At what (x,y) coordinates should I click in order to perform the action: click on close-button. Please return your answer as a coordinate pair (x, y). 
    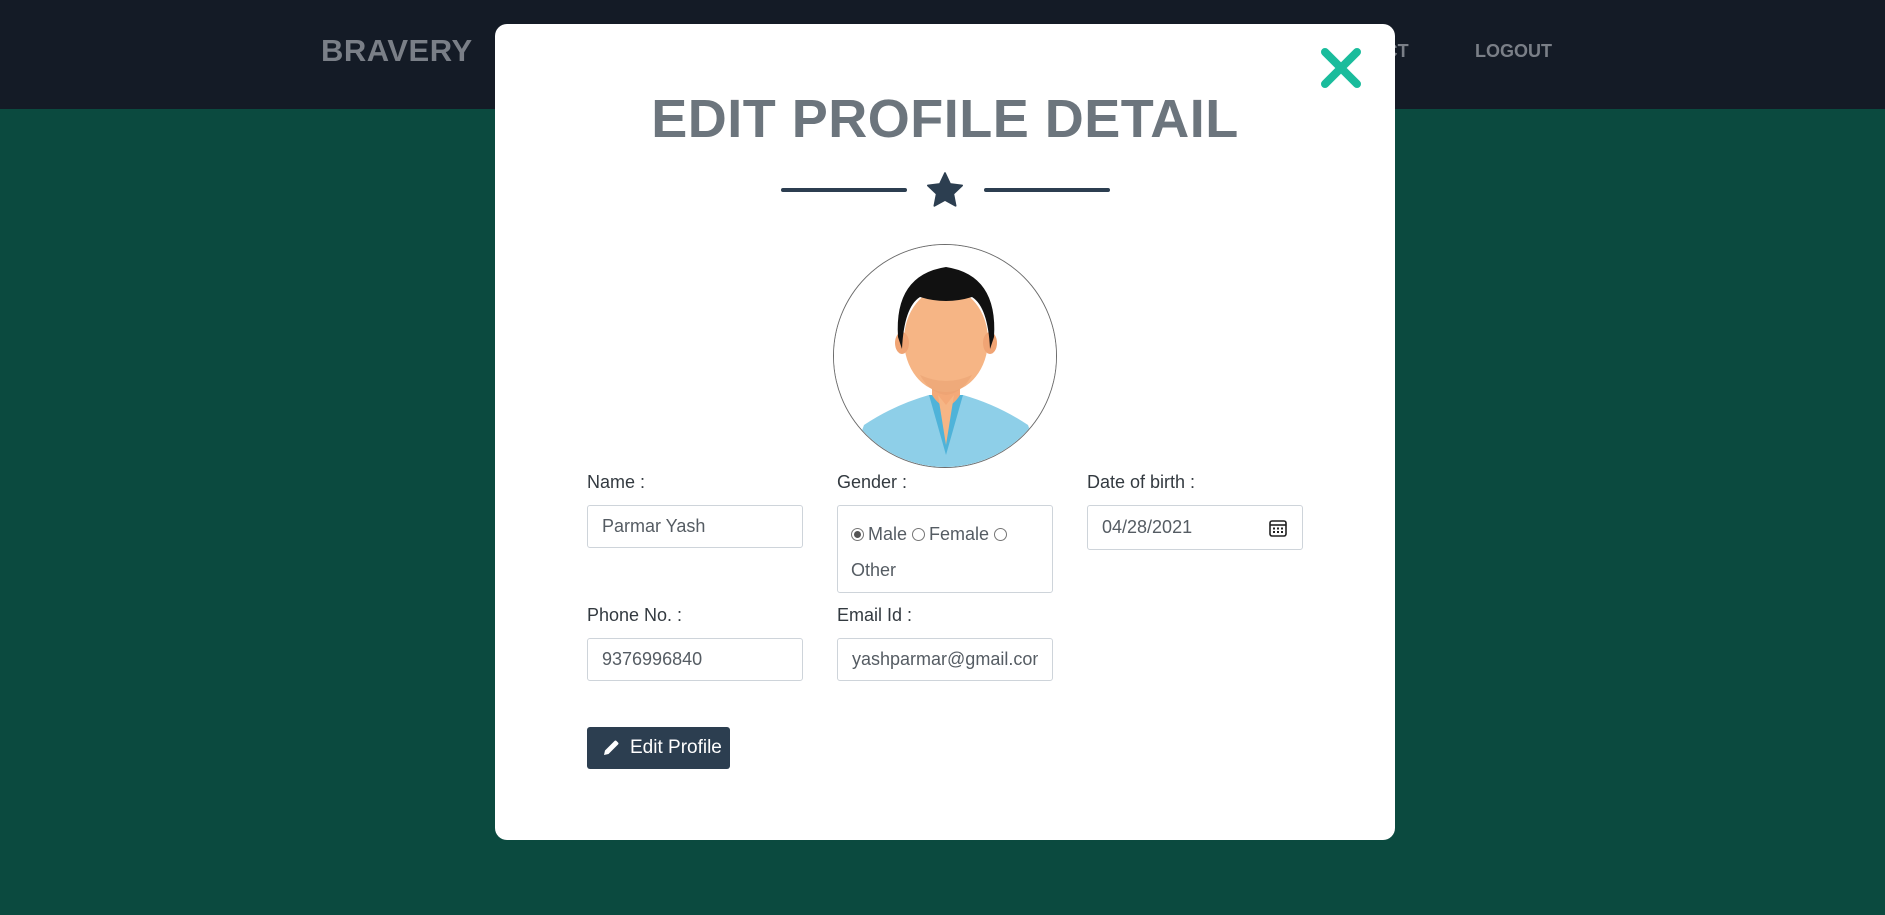
    Looking at the image, I should click on (1341, 68).